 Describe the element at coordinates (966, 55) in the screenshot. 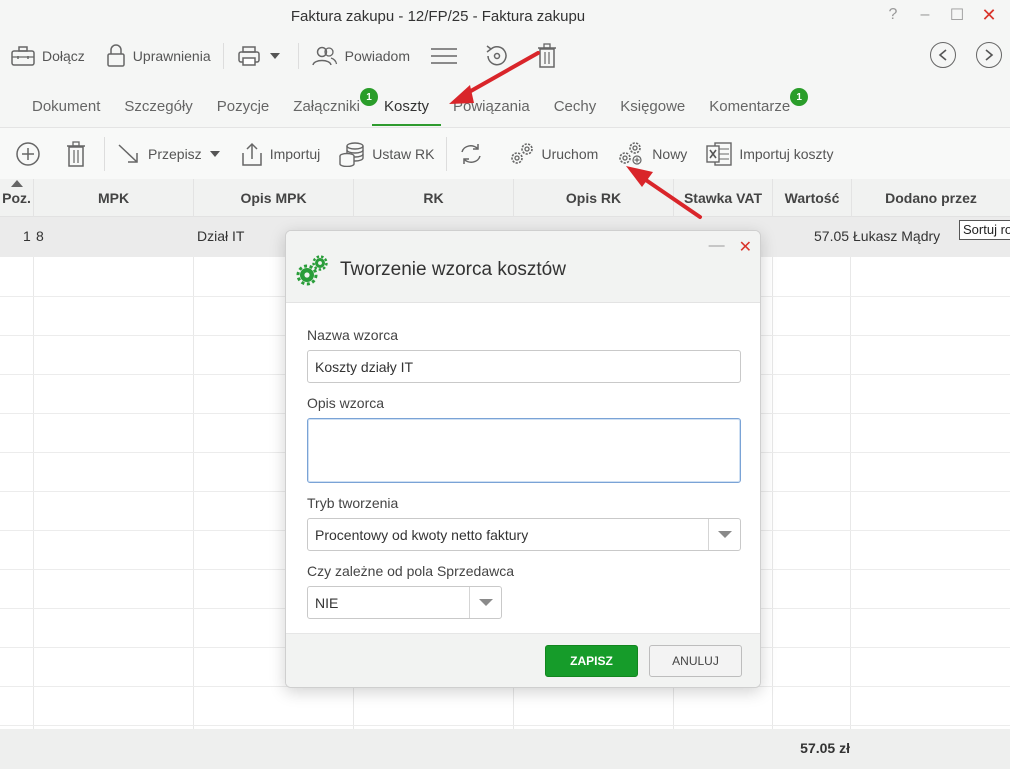

I see `record-navigation` at that location.